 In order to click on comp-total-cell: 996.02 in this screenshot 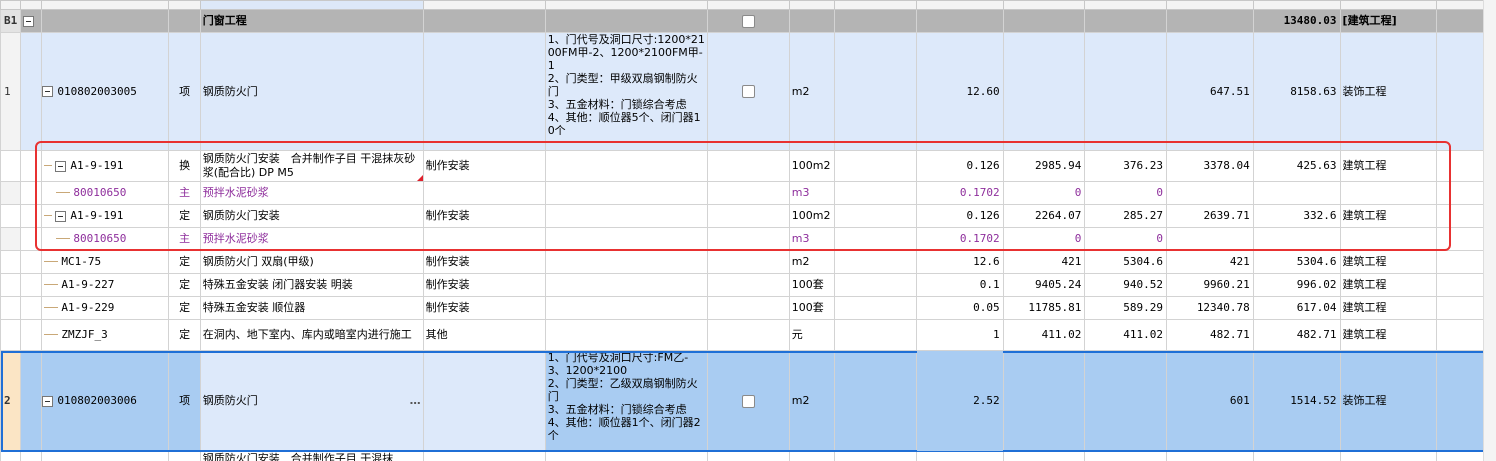, I will do `click(1296, 285)`.